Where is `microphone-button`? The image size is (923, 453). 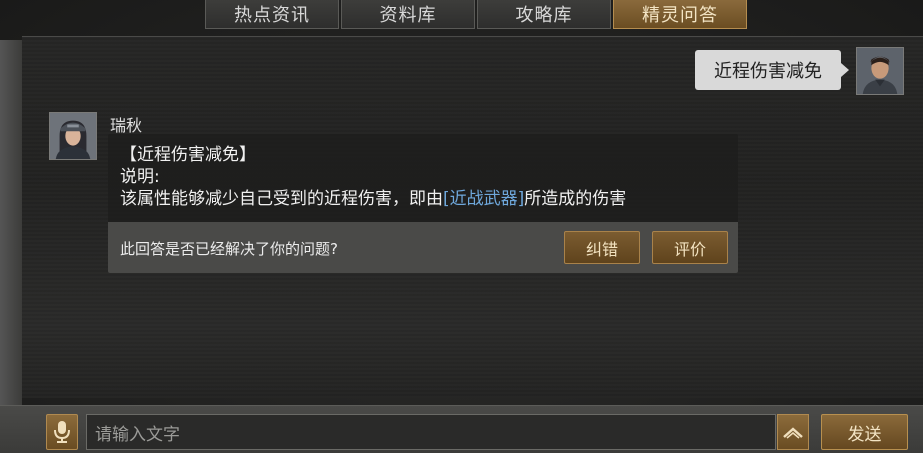 microphone-button is located at coordinates (62, 432).